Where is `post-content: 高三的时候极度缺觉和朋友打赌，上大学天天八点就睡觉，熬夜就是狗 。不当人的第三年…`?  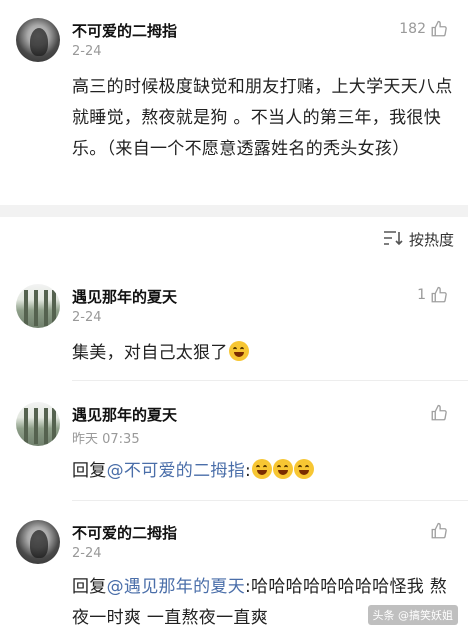 post-content: 高三的时候极度缺觉和朋友打赌，上大学天天八点就睡觉，熬夜就是狗 。不当人的第三年… is located at coordinates (262, 118).